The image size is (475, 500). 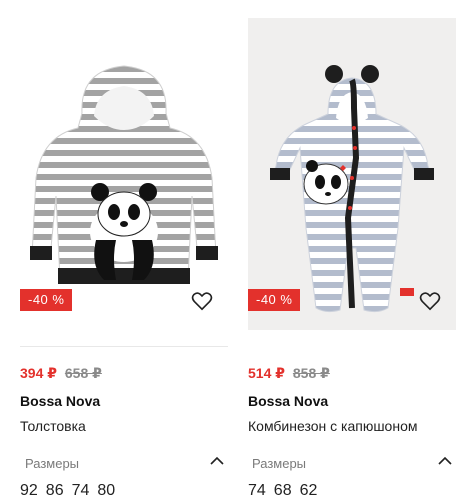 What do you see at coordinates (332, 426) in the screenshot?
I see `product-name: Комбинезон с капюшоном` at bounding box center [332, 426].